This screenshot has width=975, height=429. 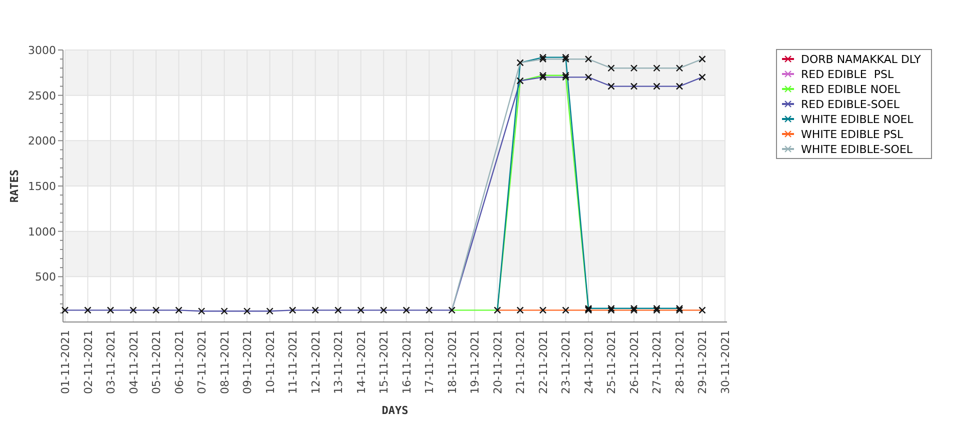 I want to click on axis-tick-label: 12-11-2021, so click(x=315, y=362).